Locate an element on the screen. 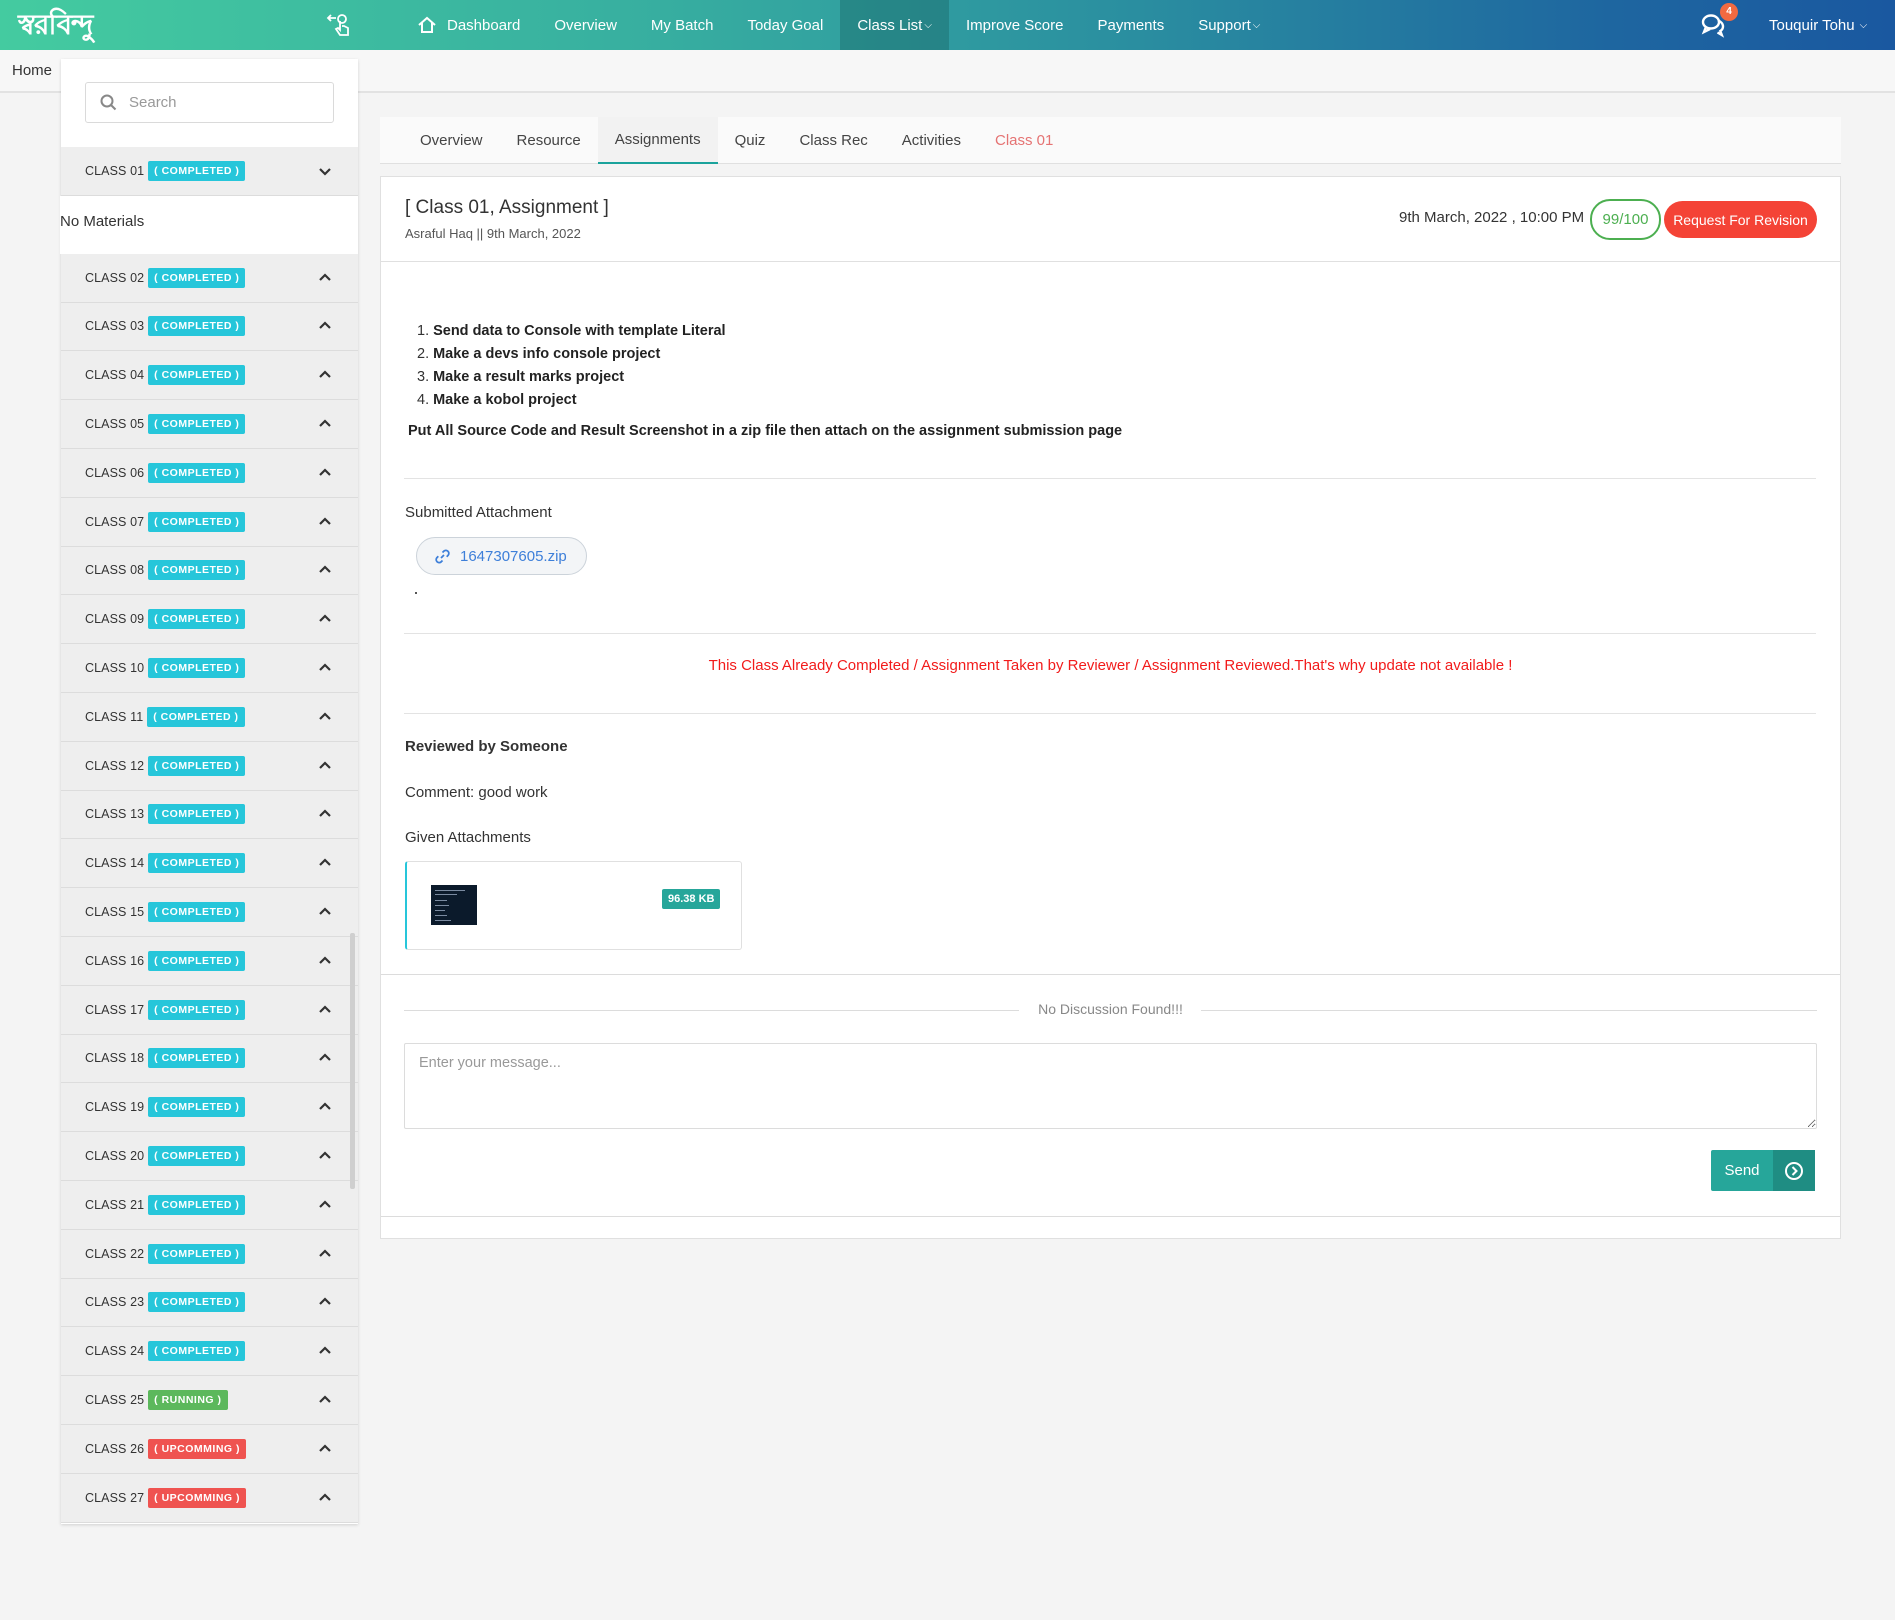  tab-quiz: Quiz is located at coordinates (750, 140).